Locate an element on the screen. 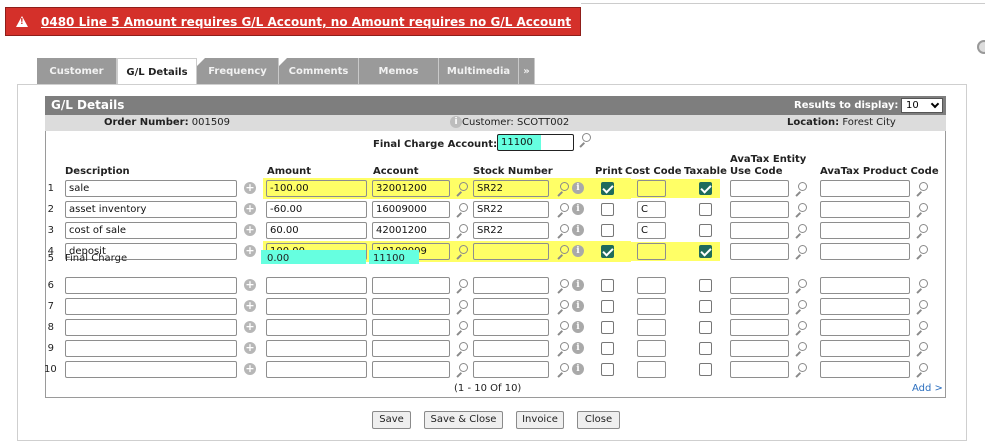 The width and height of the screenshot is (985, 448). tab-comments: Comments is located at coordinates (319, 71).